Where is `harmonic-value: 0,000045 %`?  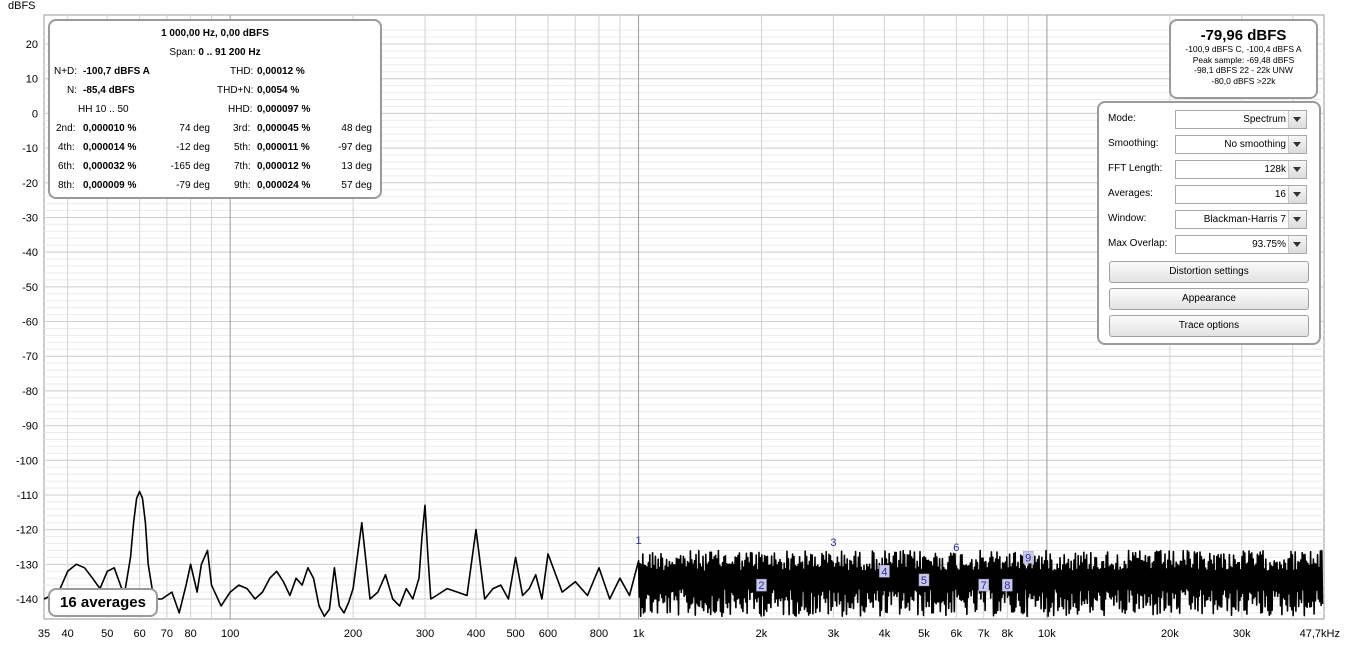
harmonic-value: 0,000045 % is located at coordinates (284, 128).